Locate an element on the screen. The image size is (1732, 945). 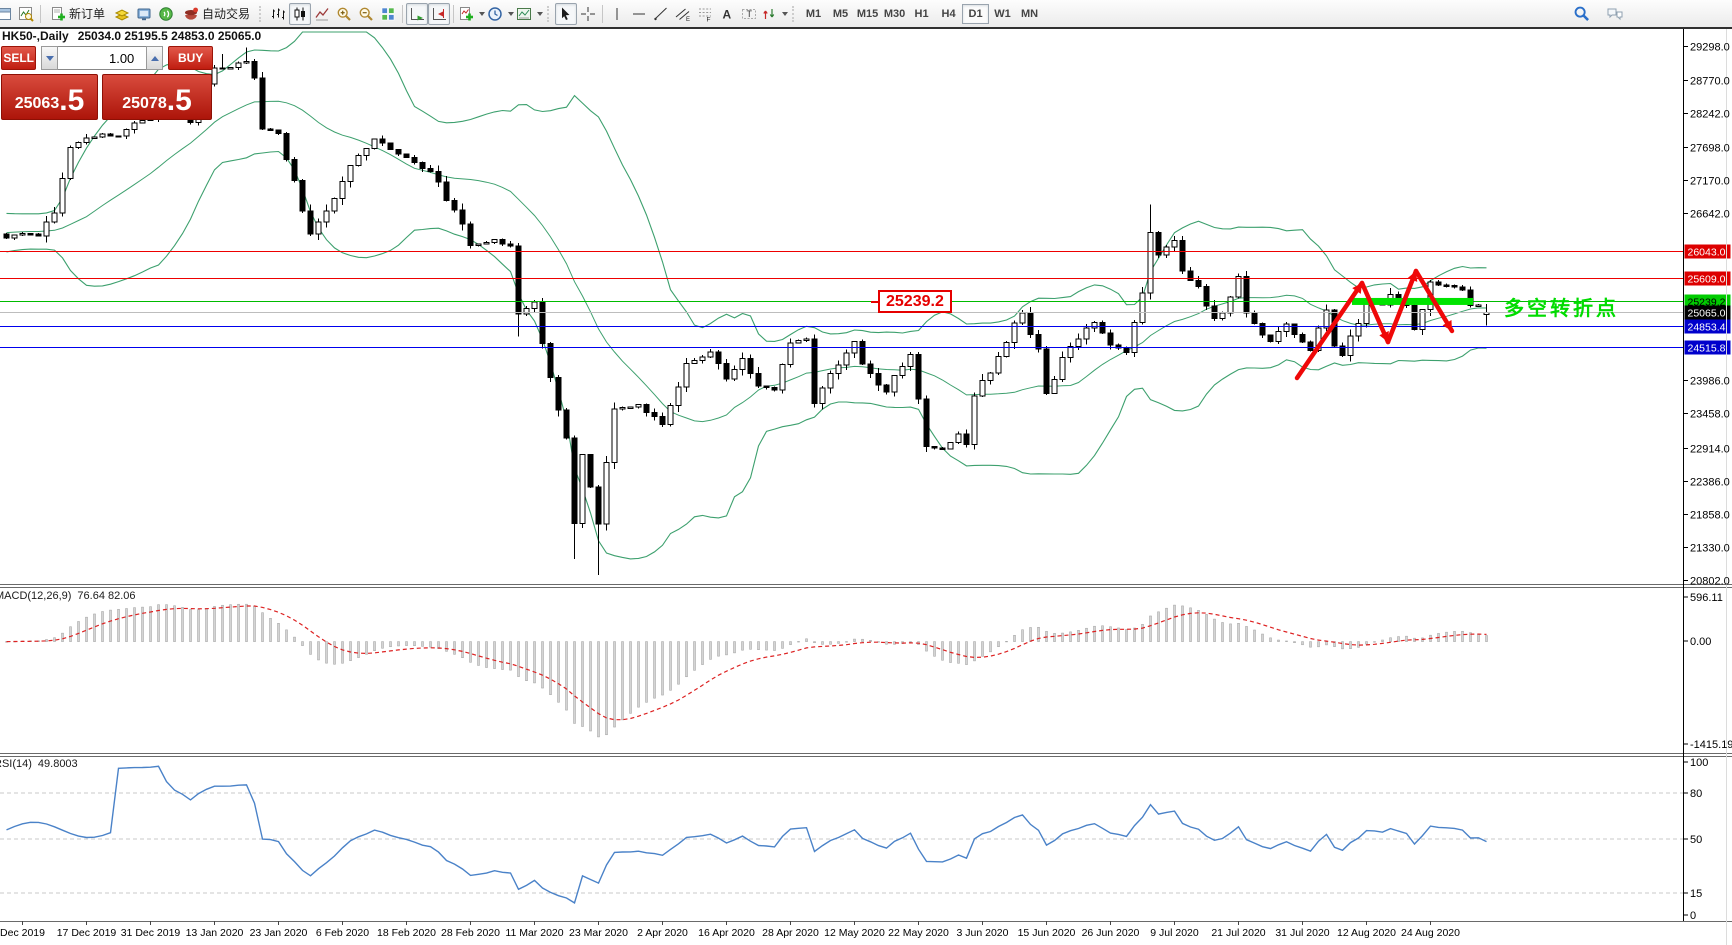
tab-timeframe-d1: D1 is located at coordinates (976, 13).